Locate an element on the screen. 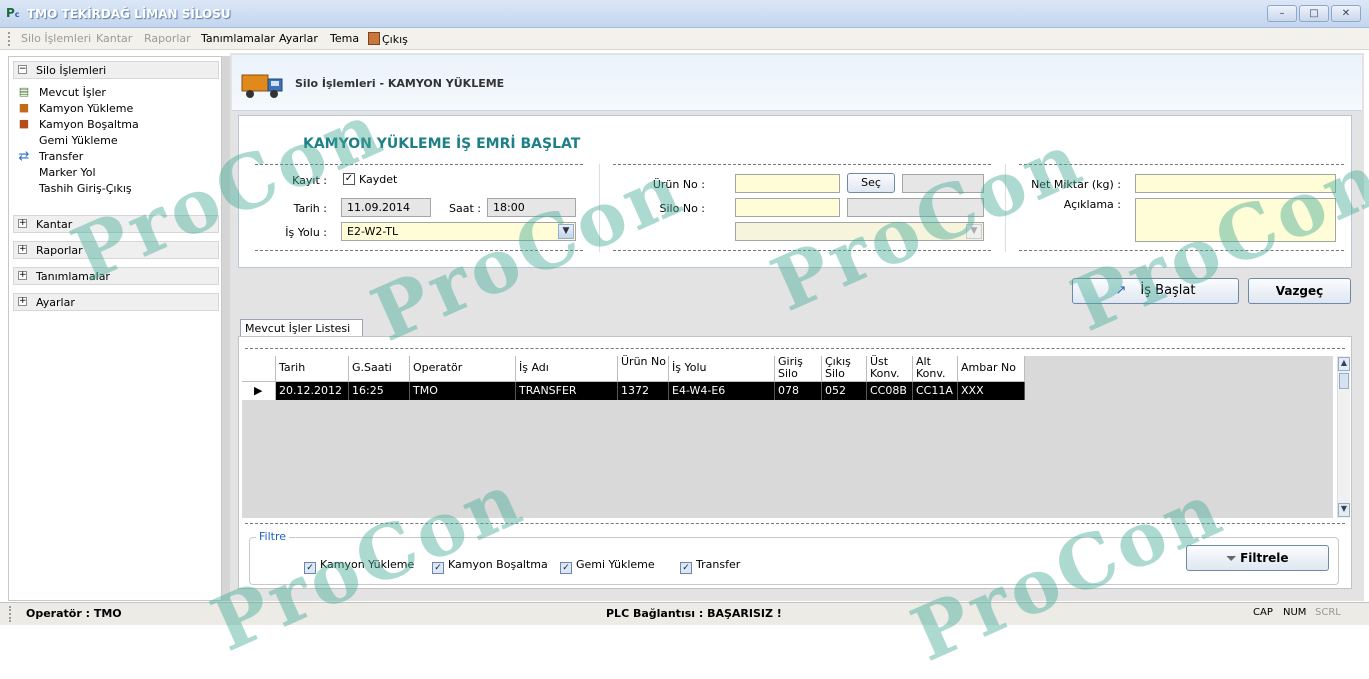  sidebar-item-gemi-yukleme: Gemi Yükleme is located at coordinates (78, 140).